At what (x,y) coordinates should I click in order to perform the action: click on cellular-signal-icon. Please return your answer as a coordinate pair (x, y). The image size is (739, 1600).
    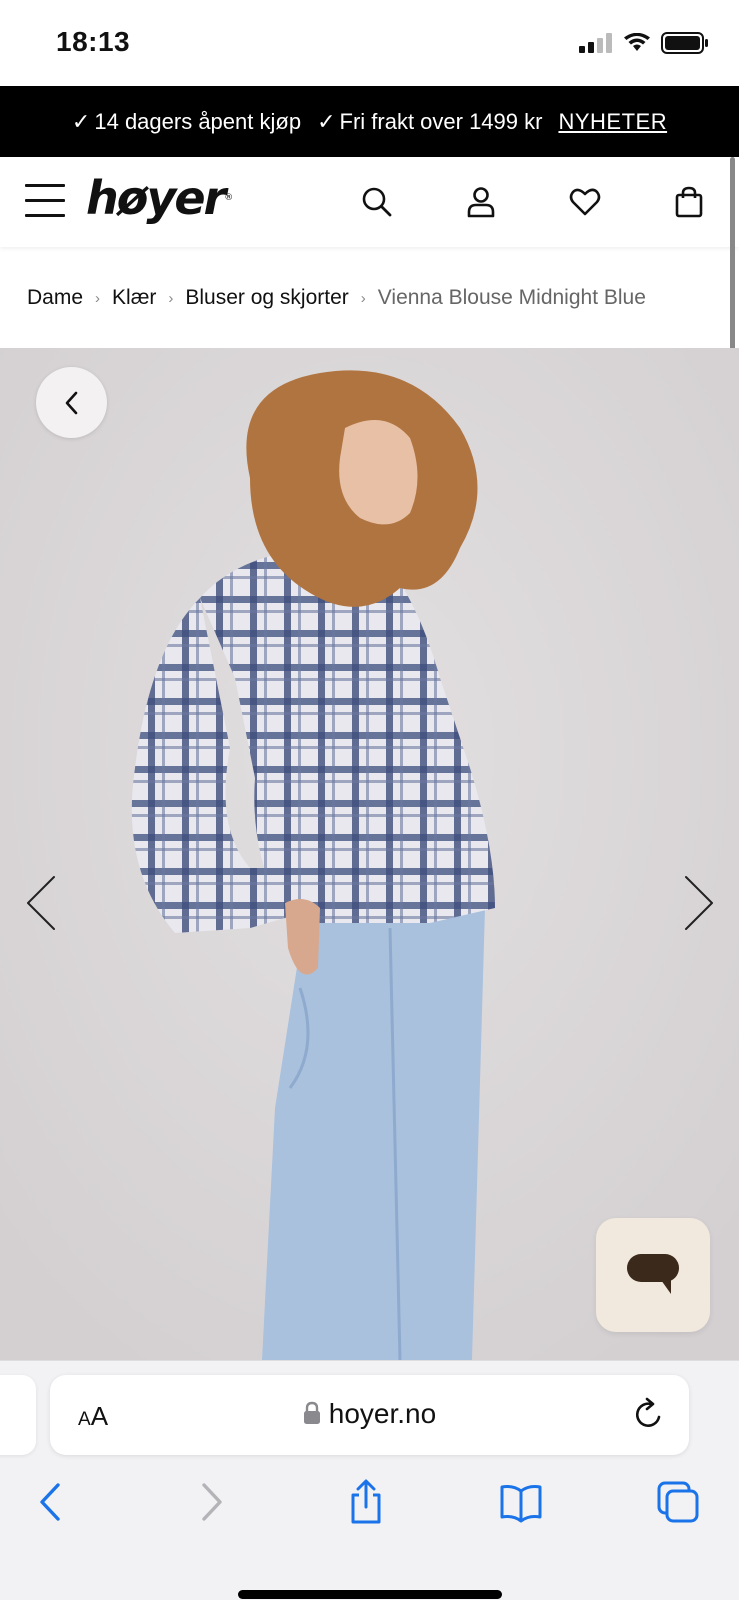
    Looking at the image, I should click on (595, 43).